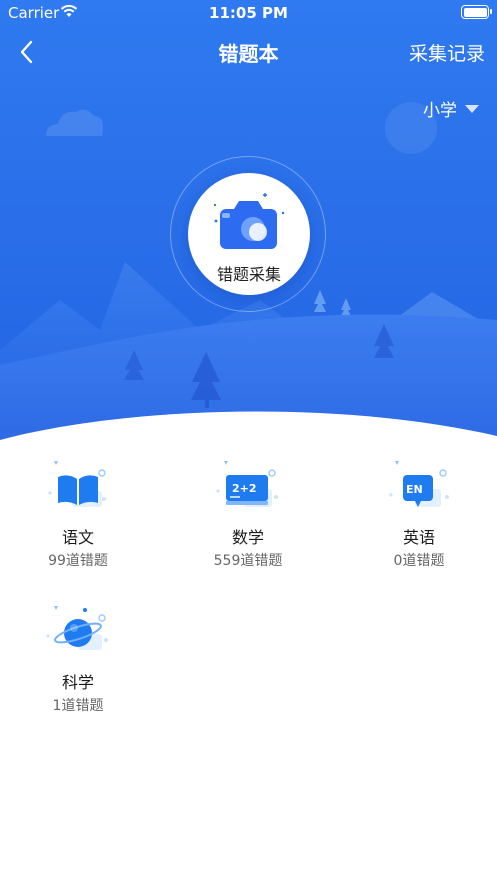  What do you see at coordinates (418, 537) in the screenshot?
I see `subject-name: 英语` at bounding box center [418, 537].